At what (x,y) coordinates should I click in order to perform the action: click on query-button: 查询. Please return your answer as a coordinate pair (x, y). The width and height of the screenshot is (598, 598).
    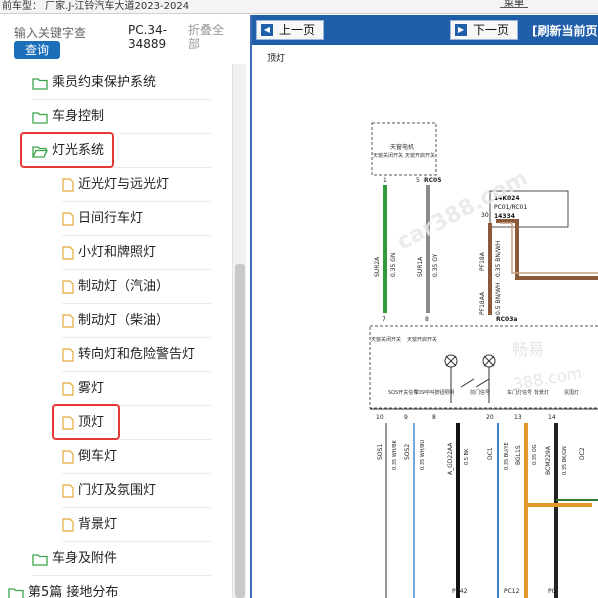
    Looking at the image, I should click on (37, 50).